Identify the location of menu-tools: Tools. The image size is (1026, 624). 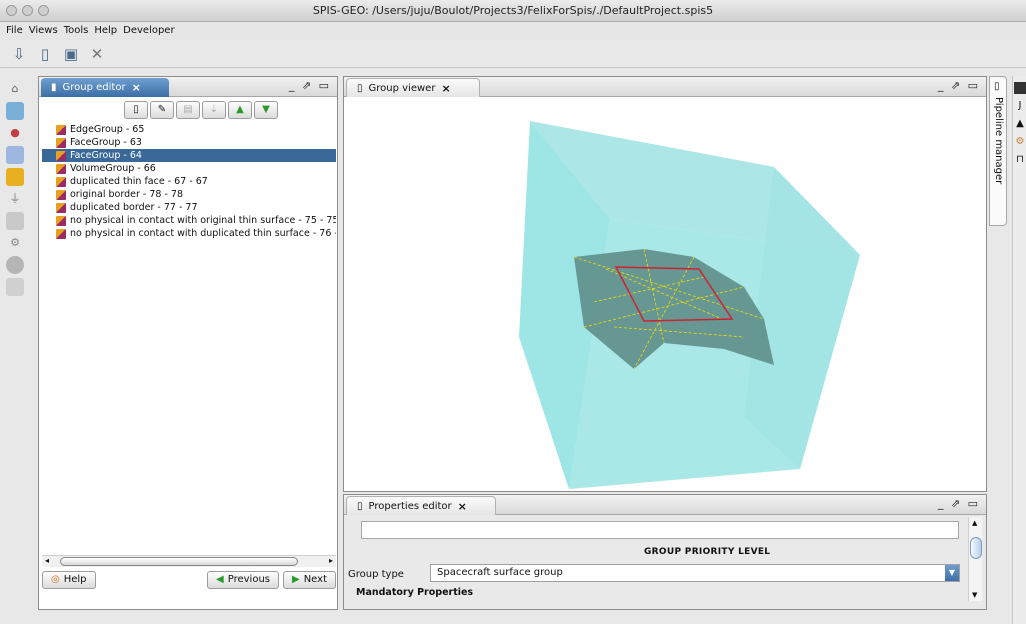
(76, 31).